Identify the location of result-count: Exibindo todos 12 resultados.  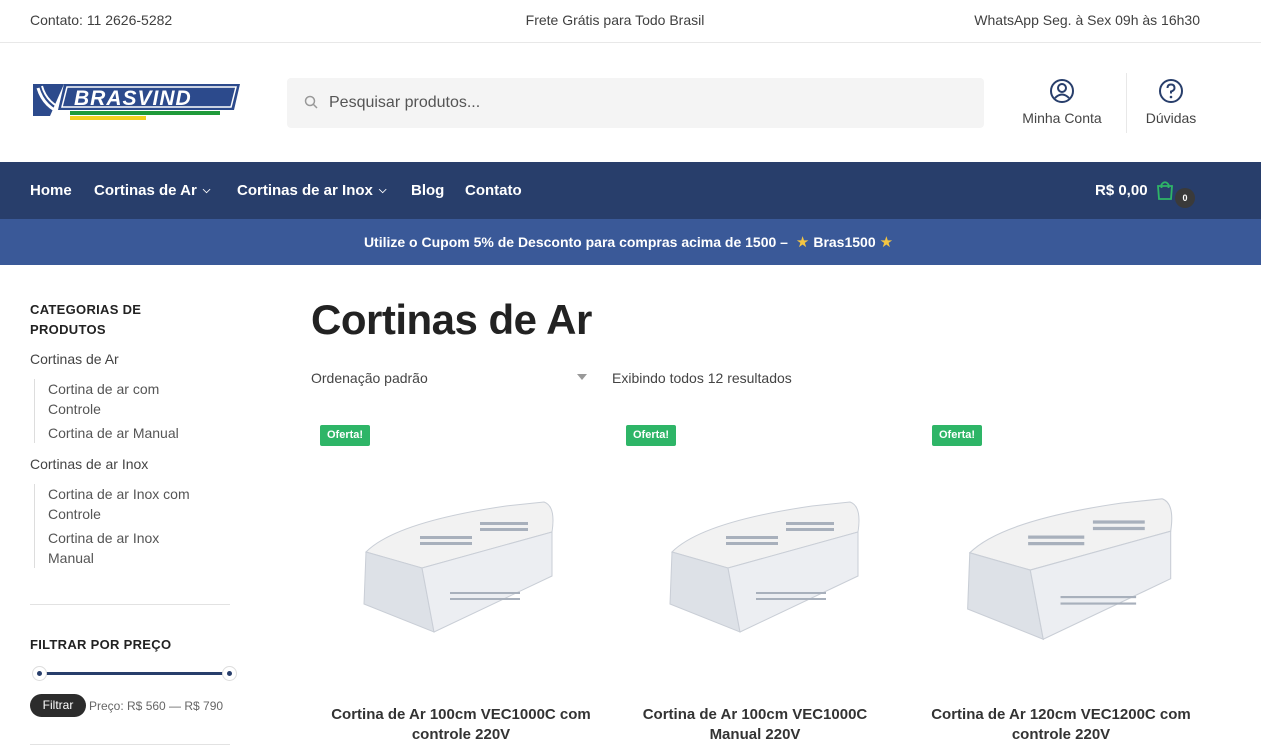
(702, 378).